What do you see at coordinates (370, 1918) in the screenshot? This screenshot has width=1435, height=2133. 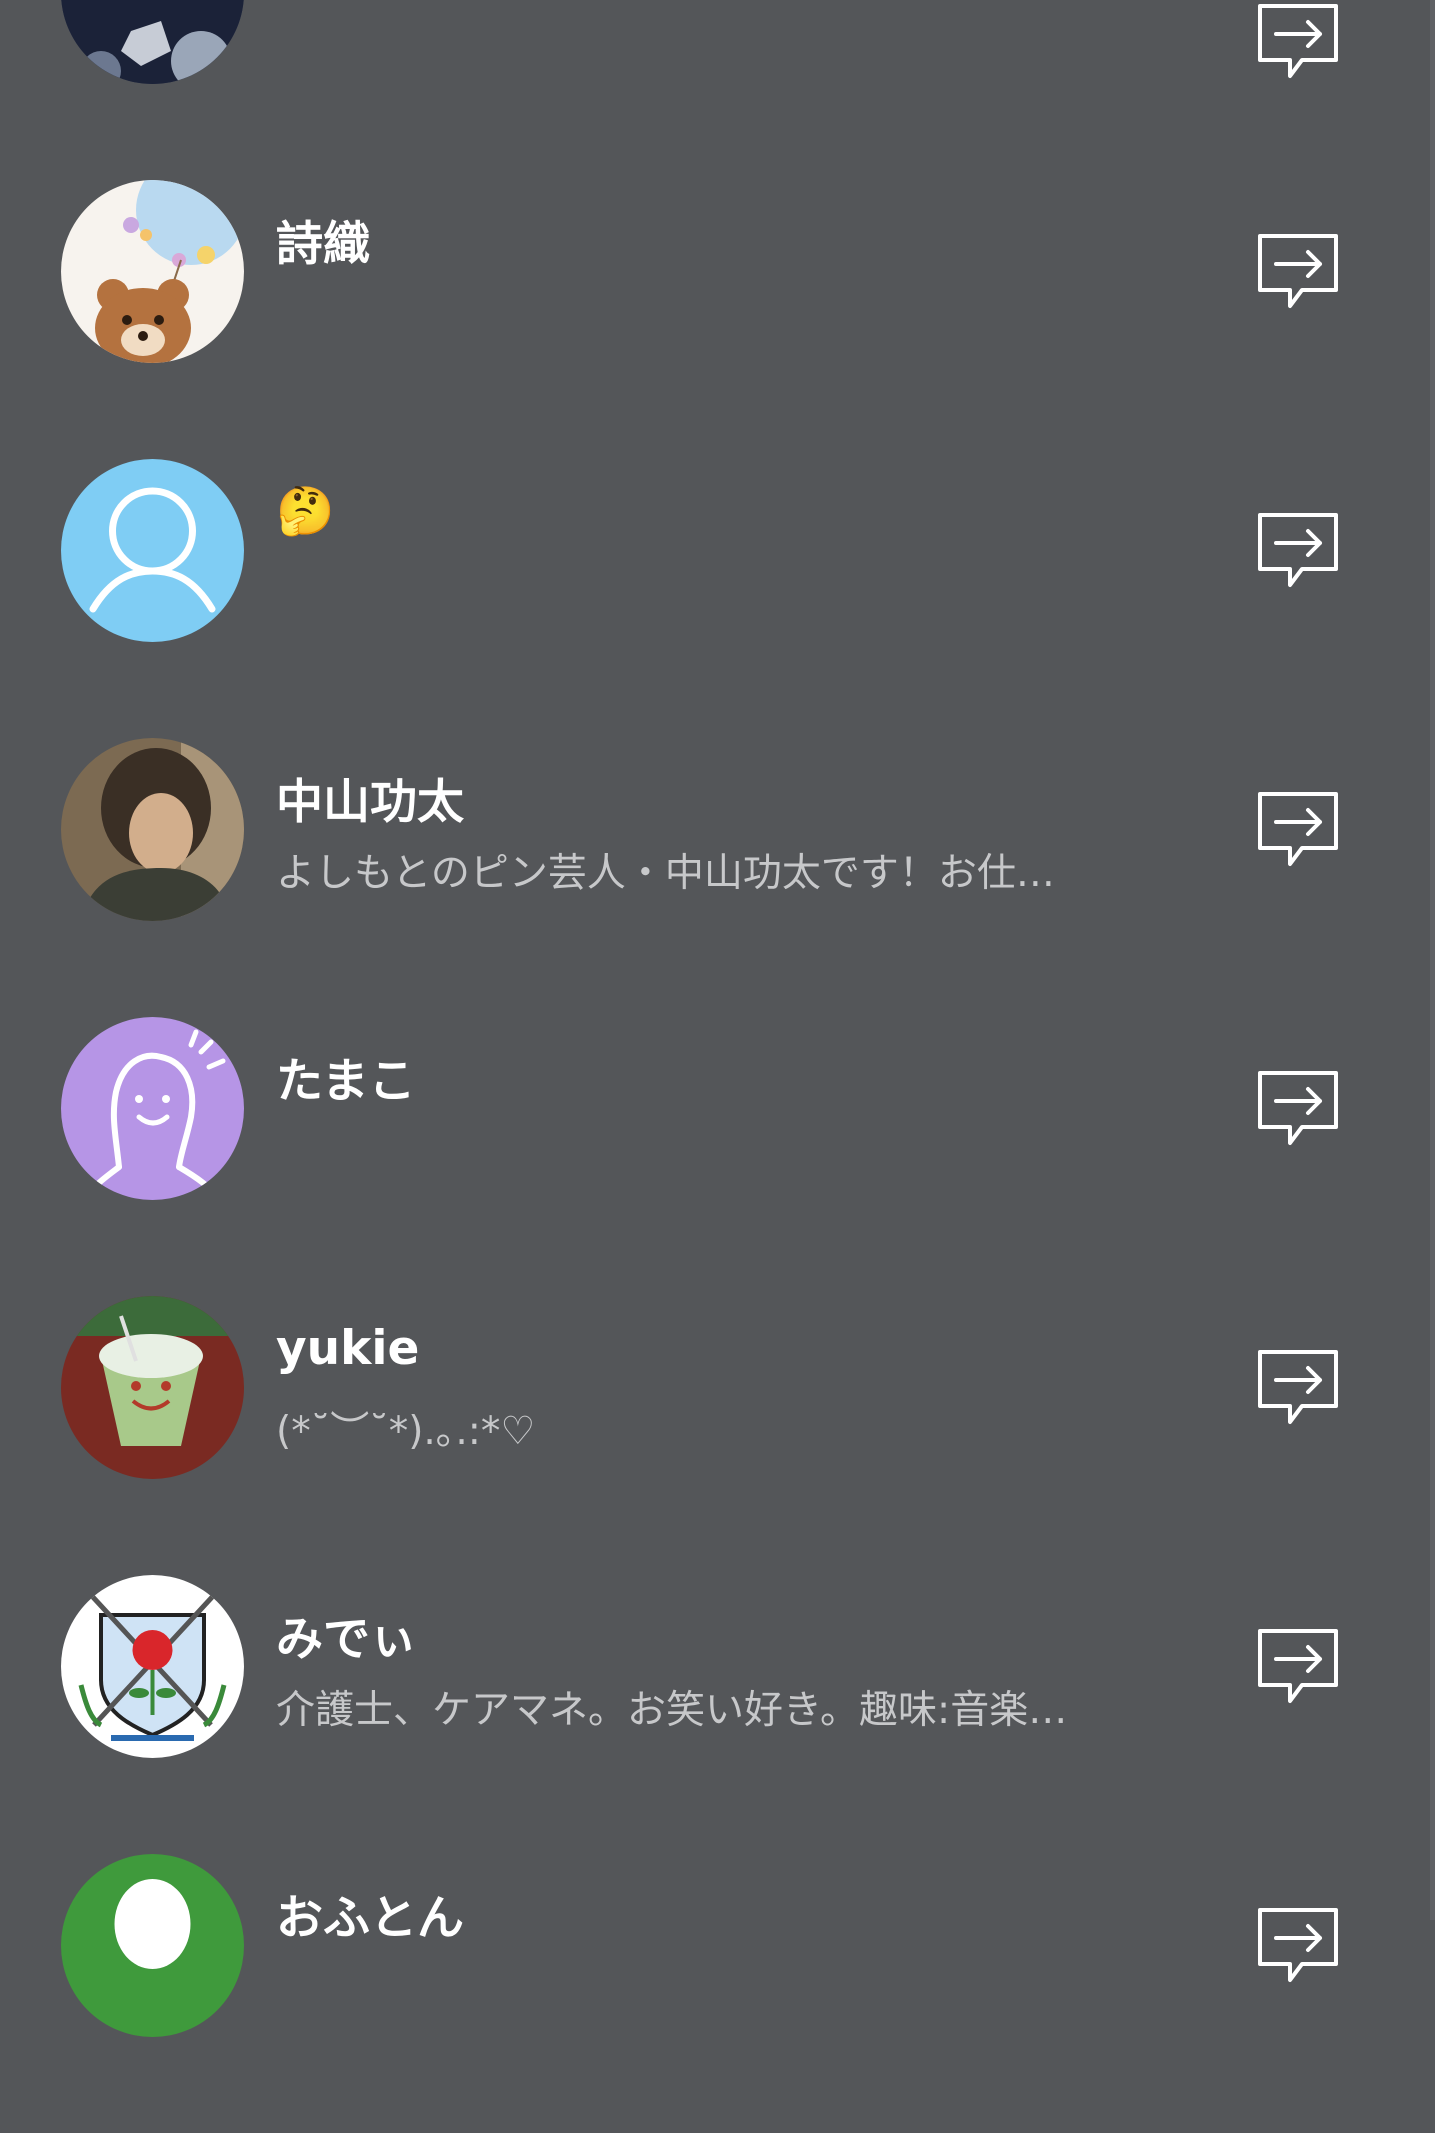 I see `friend-name: おふとん` at bounding box center [370, 1918].